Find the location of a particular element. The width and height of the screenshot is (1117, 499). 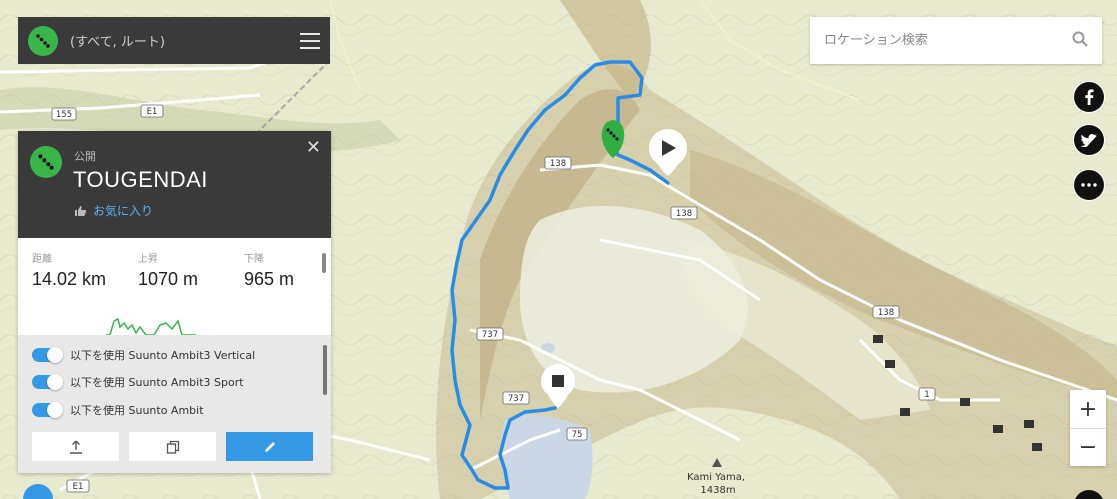

more-options-icon is located at coordinates (1089, 185).